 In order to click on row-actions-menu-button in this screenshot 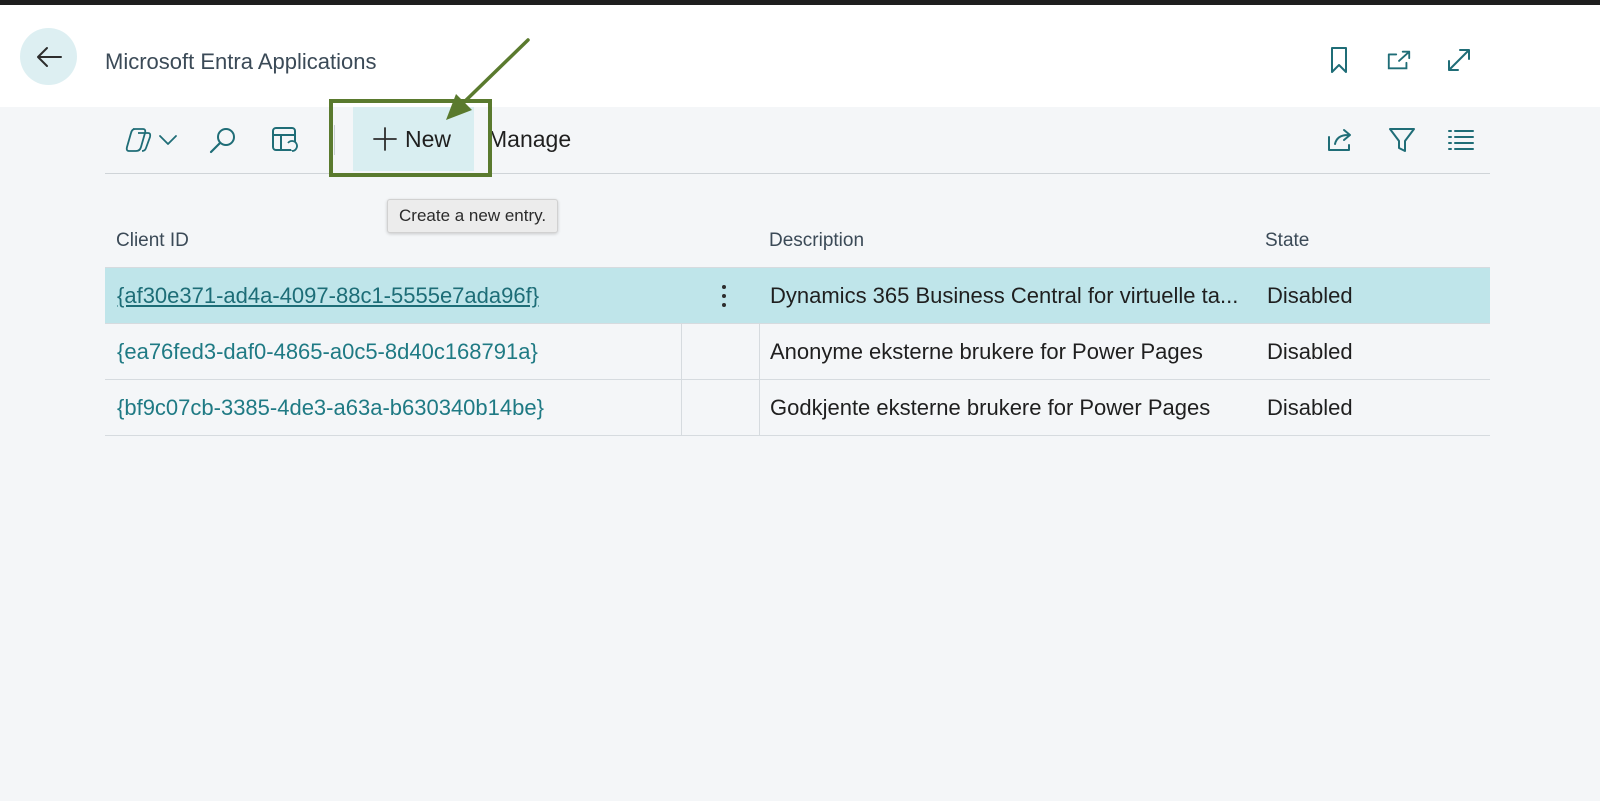, I will do `click(724, 296)`.